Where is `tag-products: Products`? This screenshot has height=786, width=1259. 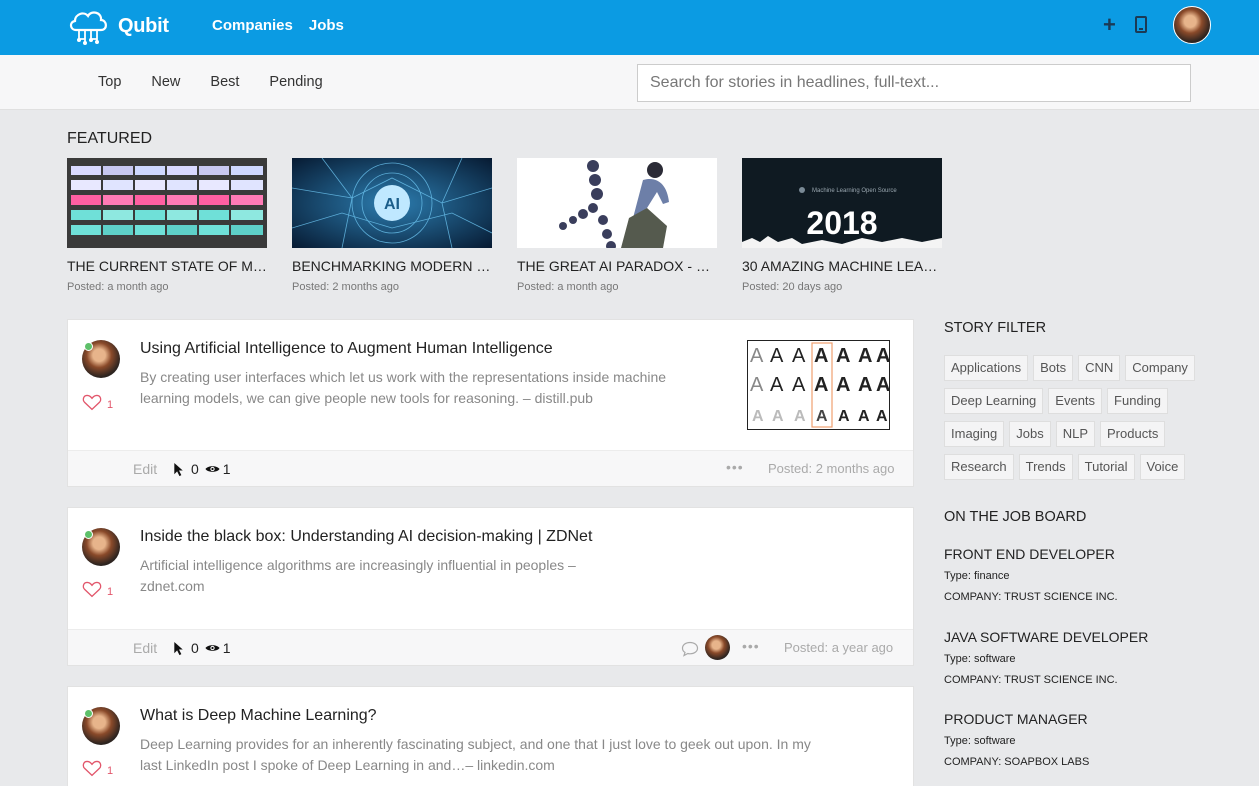 tag-products: Products is located at coordinates (1133, 434).